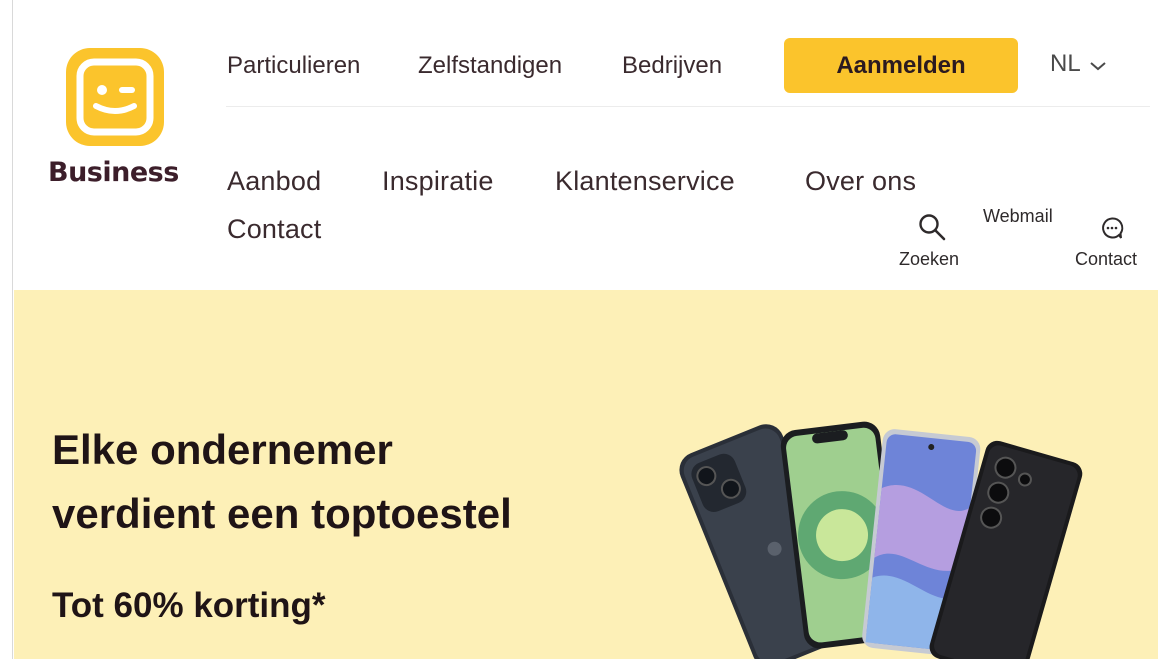 Image resolution: width=1158 pixels, height=659 pixels. What do you see at coordinates (688, 106) in the screenshot?
I see `nav-divider` at bounding box center [688, 106].